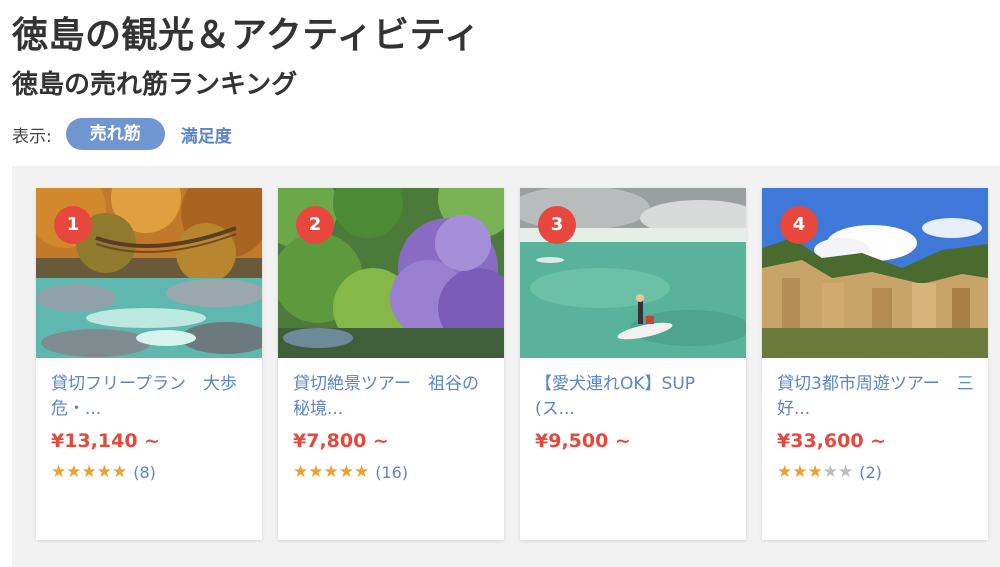 This screenshot has height=567, width=1000. Describe the element at coordinates (341, 441) in the screenshot. I see `card-price: ¥7,800 ~` at that location.